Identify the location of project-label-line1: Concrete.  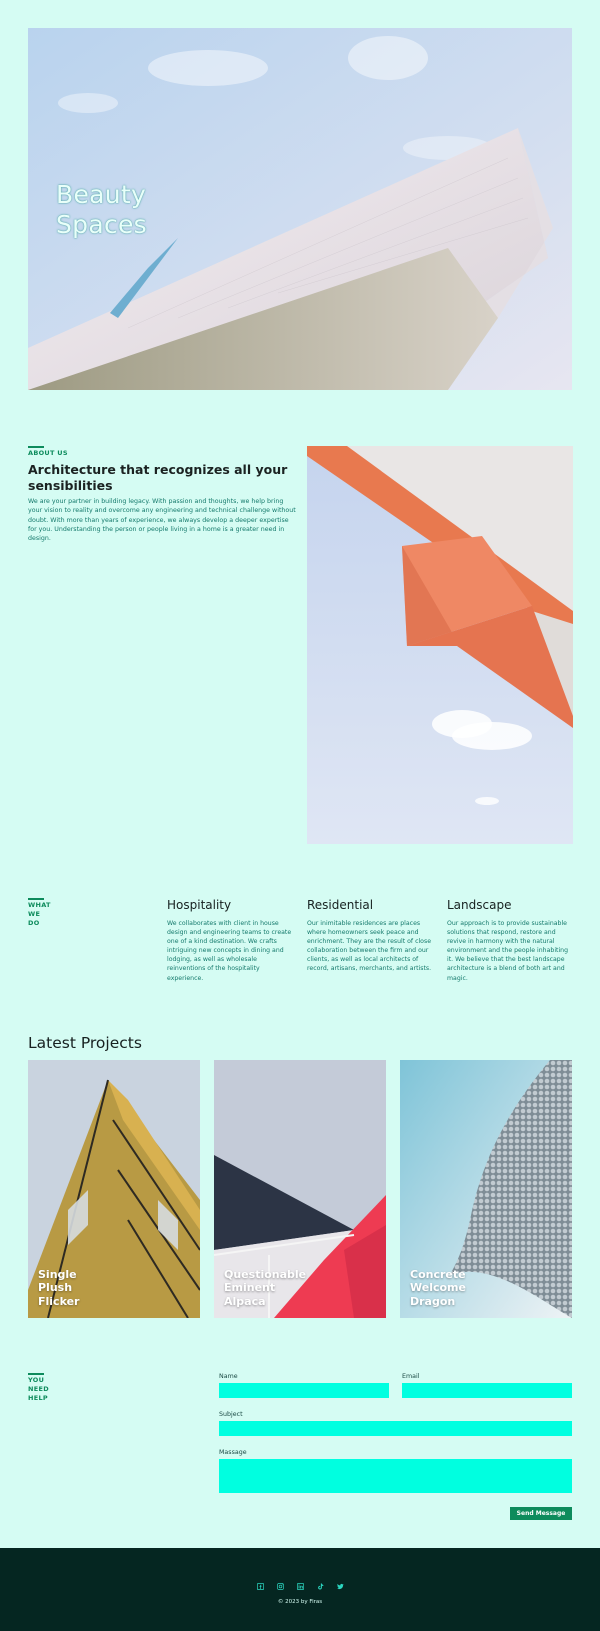
(438, 1274).